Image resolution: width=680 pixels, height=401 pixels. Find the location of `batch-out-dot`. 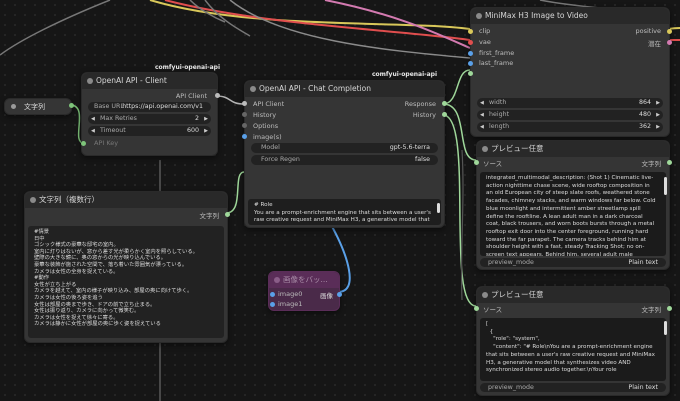

batch-out-dot is located at coordinates (339, 294).